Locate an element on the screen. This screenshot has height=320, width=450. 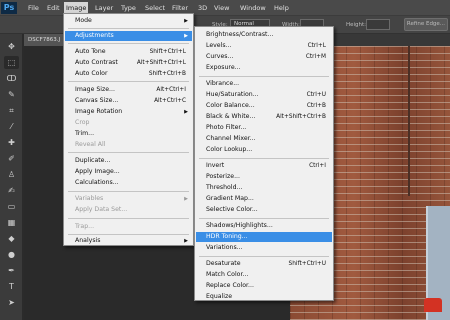
tools-panel: ✥ ⬚ ↀ ✎ ⌗ ⁄ ✚ ✐ ♙ ✍ ▭ ▦ ◆ ● ✒ T ➤ is located at coordinates (11, 177).